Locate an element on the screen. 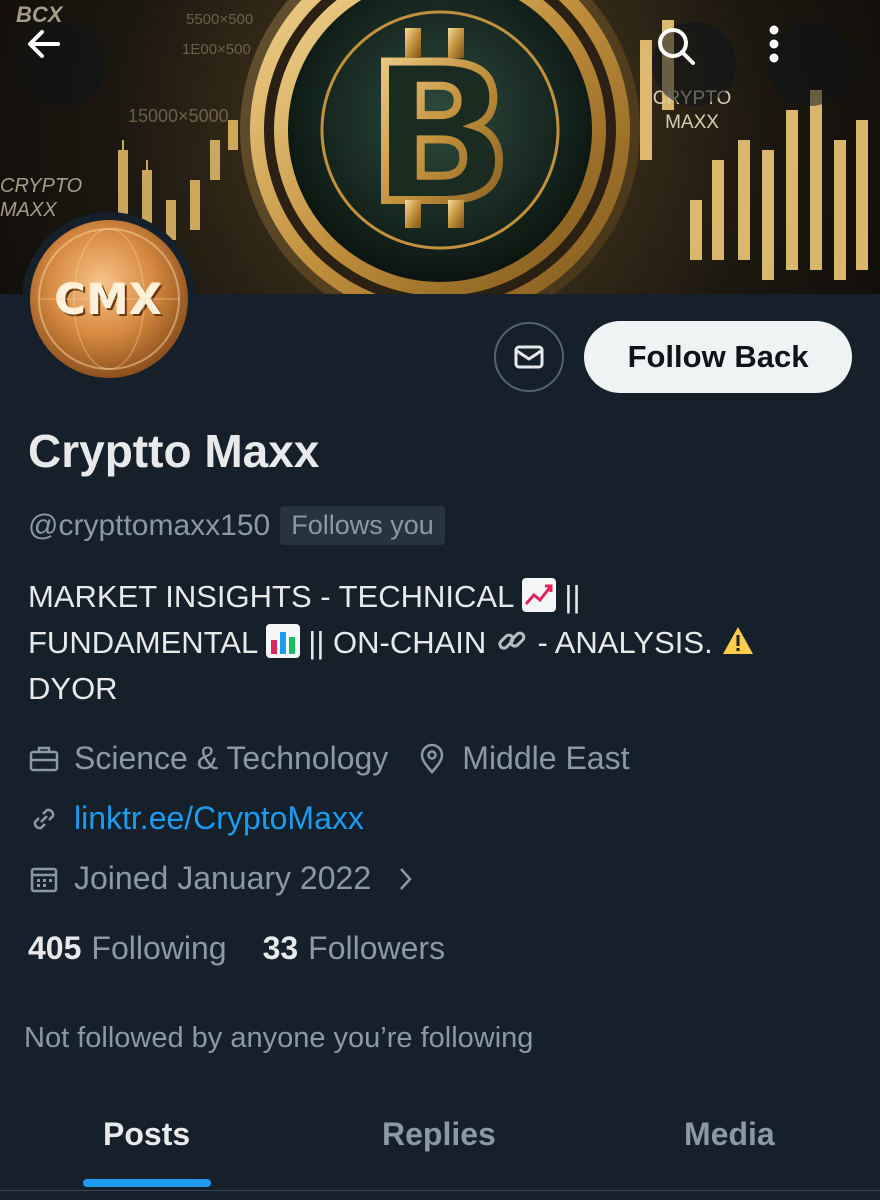 The width and height of the screenshot is (880, 1200). handle-row: @crypttomaxx150 Follows you is located at coordinates (236, 525).